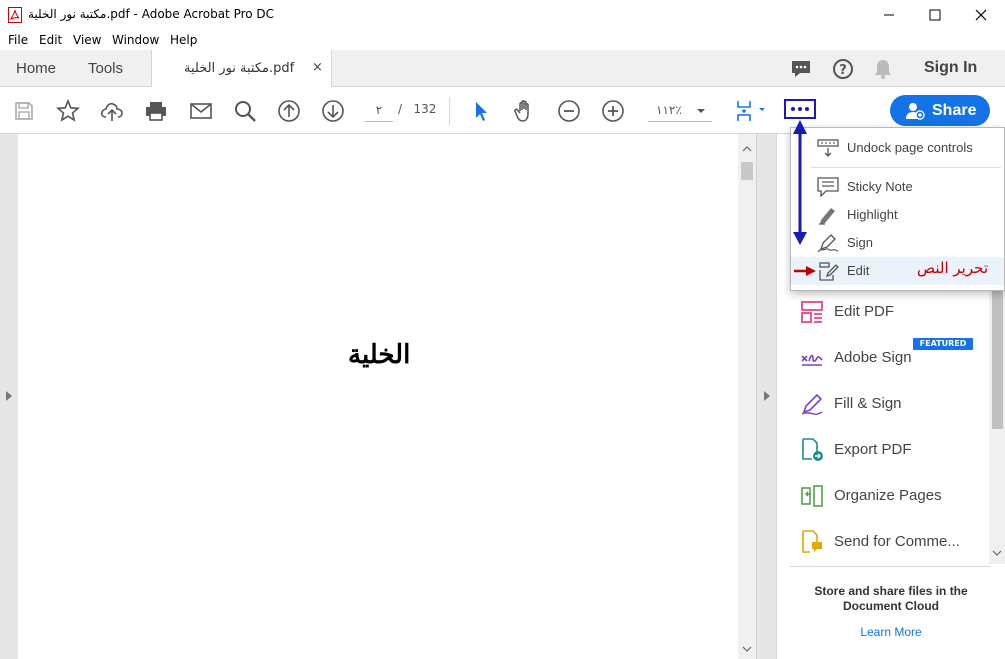  I want to click on hand-icon, so click(521, 111).